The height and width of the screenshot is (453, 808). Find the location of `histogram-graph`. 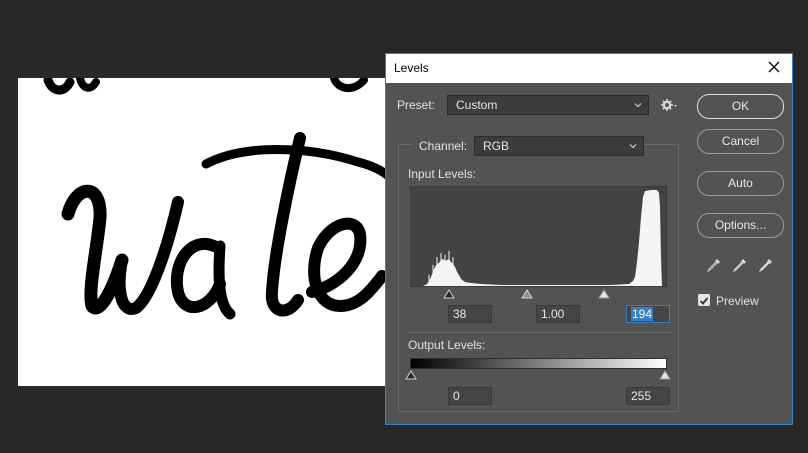

histogram-graph is located at coordinates (536, 238).